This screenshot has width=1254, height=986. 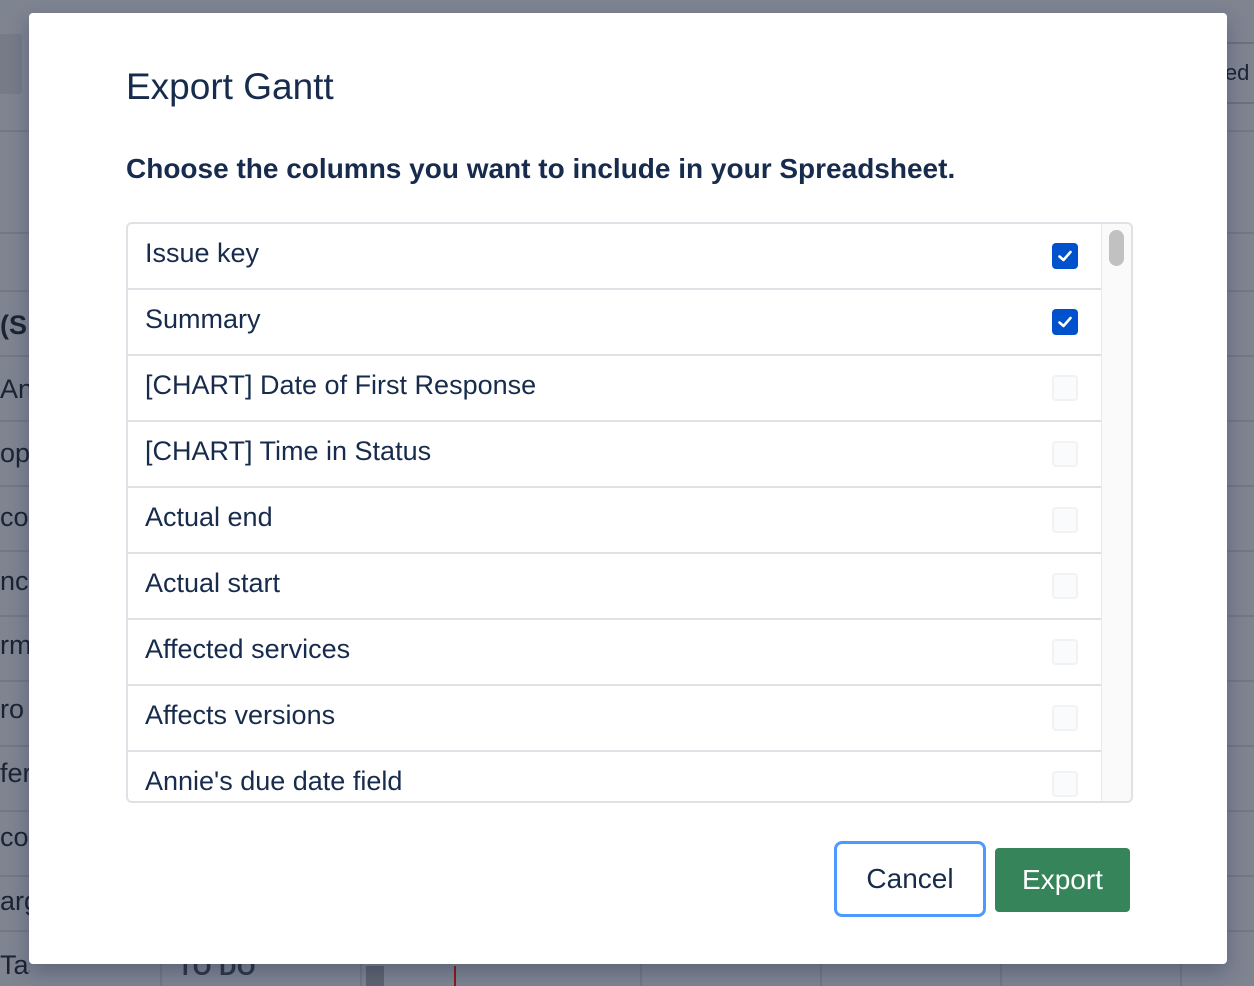 What do you see at coordinates (14, 581) in the screenshot?
I see `background-row-text: nc` at bounding box center [14, 581].